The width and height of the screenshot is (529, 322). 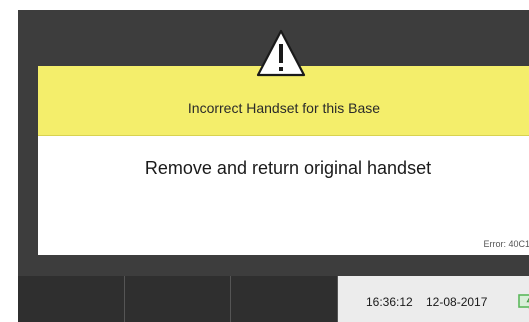 I want to click on bezel-top, so click(x=264, y=5).